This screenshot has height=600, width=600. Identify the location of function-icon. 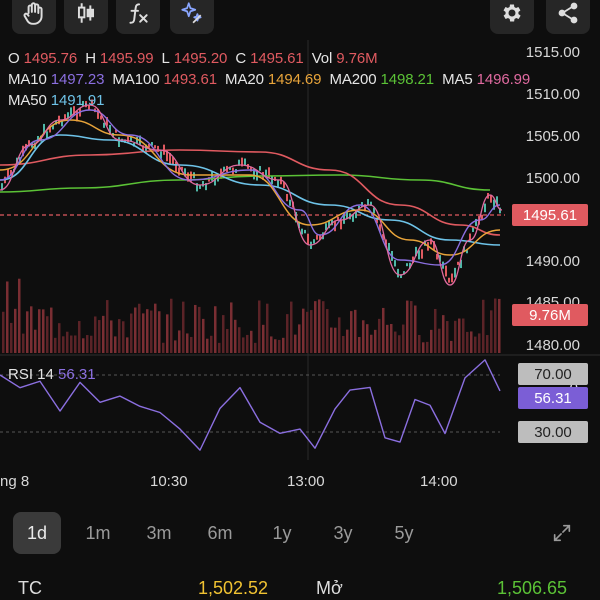
(138, 13).